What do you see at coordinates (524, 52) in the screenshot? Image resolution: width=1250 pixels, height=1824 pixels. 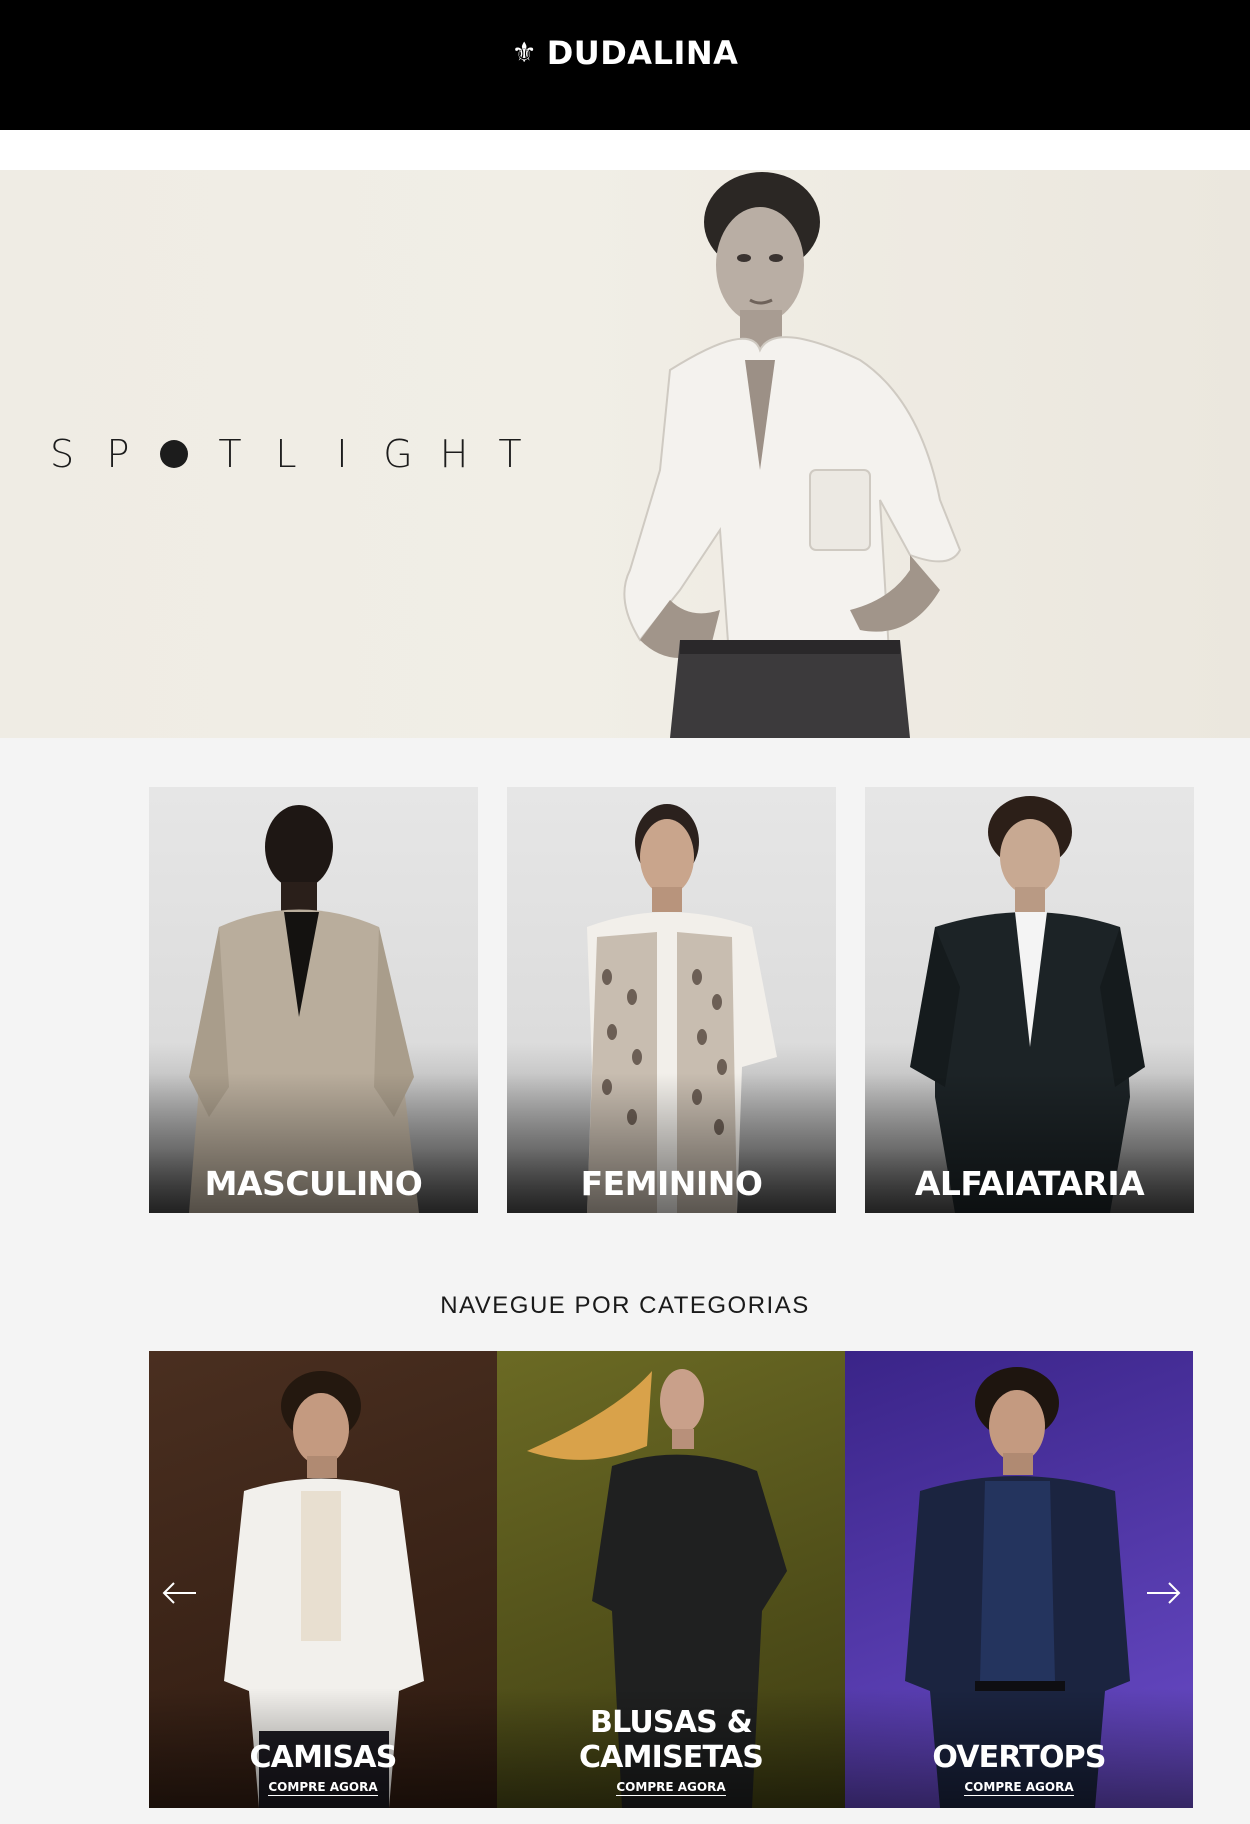 I see `fleur-de-lis-icon: ⚜` at bounding box center [524, 52].